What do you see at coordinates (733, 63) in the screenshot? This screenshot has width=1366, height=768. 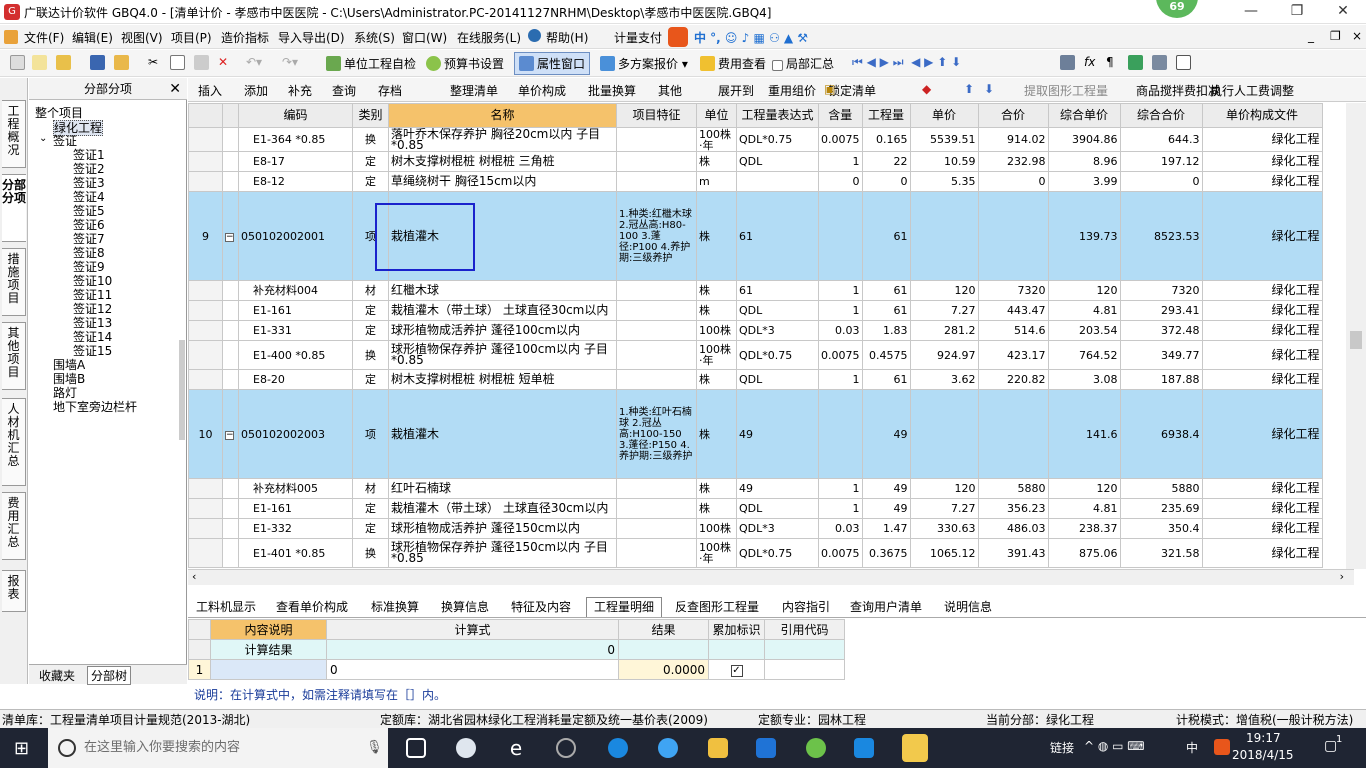 I see `cost-view-button: 费用查看` at bounding box center [733, 63].